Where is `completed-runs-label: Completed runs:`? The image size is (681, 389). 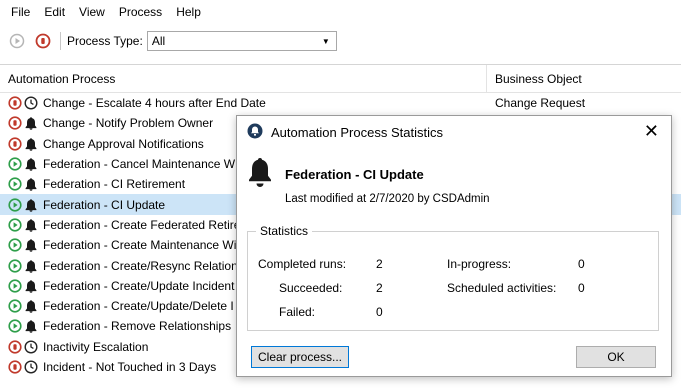
completed-runs-label: Completed runs: is located at coordinates (302, 264).